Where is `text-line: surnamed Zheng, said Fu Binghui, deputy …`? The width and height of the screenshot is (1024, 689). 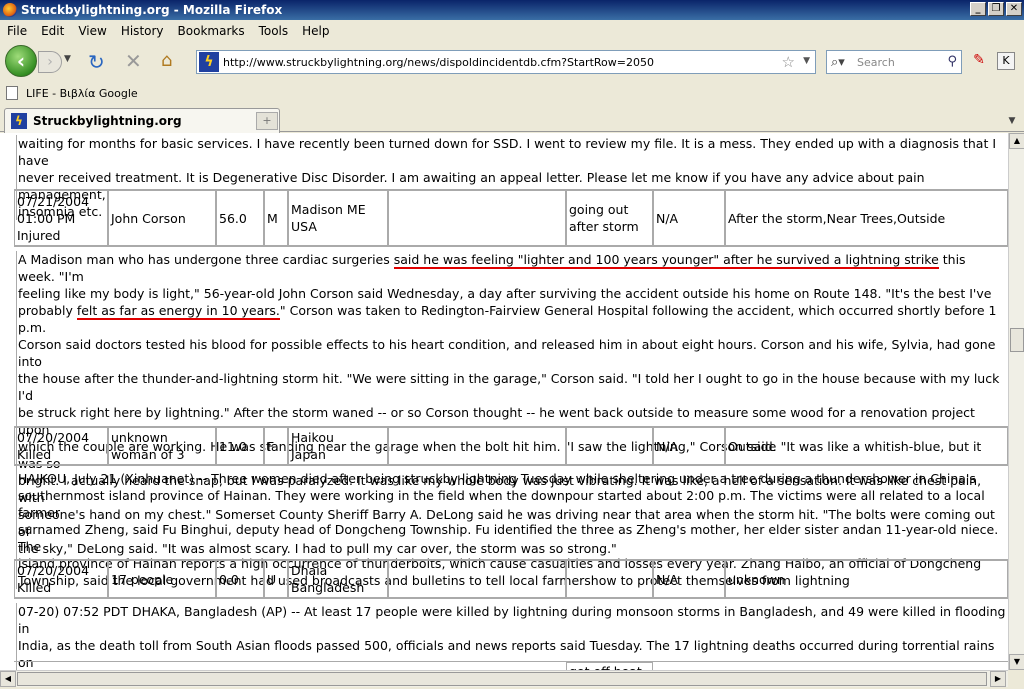 text-line: surnamed Zheng, said Fu Binghui, deputy … is located at coordinates (508, 538).